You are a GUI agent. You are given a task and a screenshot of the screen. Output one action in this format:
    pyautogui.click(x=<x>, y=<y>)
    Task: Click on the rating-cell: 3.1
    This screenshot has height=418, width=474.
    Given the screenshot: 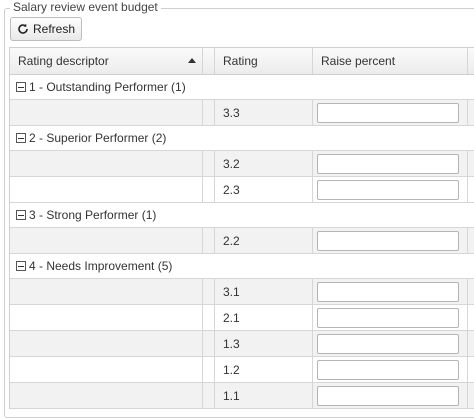 What is the action you would take?
    pyautogui.click(x=264, y=291)
    